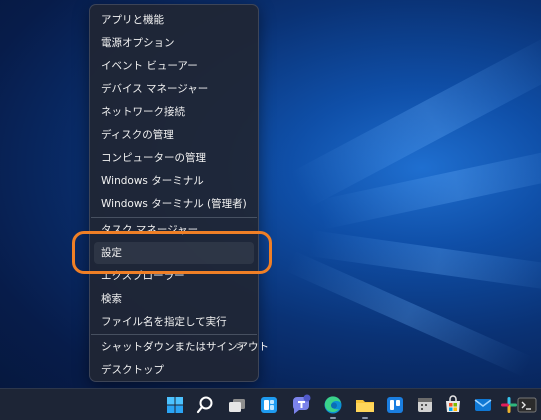  I want to click on terminal-icon, so click(527, 405).